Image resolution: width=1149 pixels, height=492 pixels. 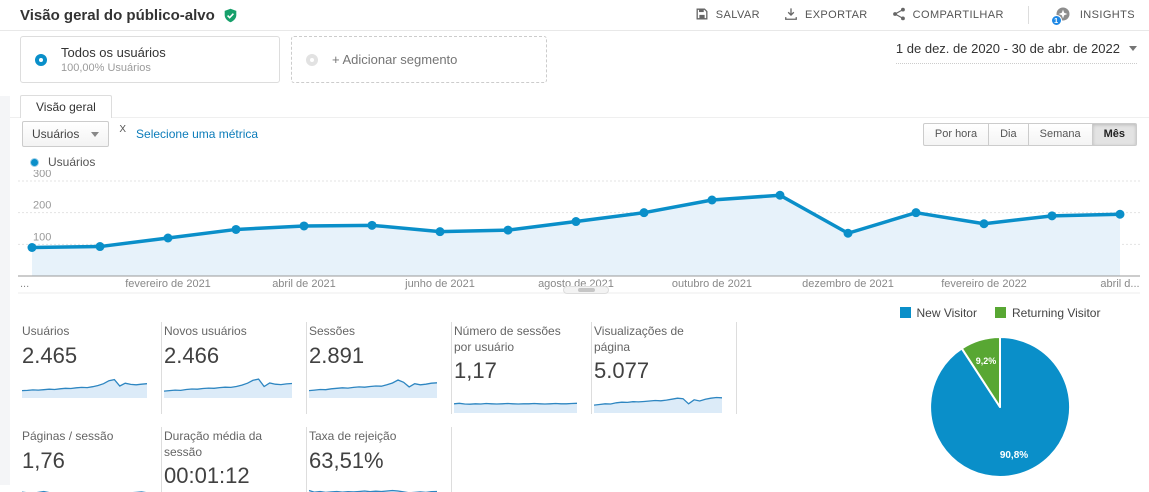 I want to click on svg-text: abril de 2021, so click(x=304, y=284).